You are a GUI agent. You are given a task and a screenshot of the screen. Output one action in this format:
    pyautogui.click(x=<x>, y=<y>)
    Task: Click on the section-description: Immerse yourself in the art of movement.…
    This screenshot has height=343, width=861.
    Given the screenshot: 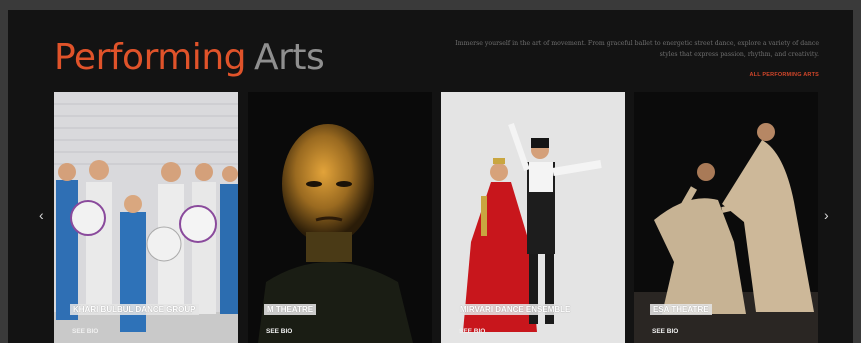 What is the action you would take?
    pyautogui.click(x=637, y=49)
    